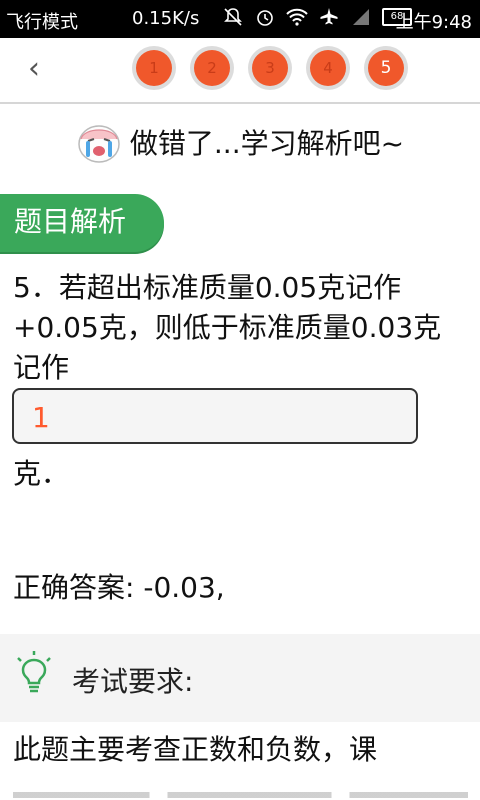  Describe the element at coordinates (240, 103) in the screenshot. I see `divider` at that location.